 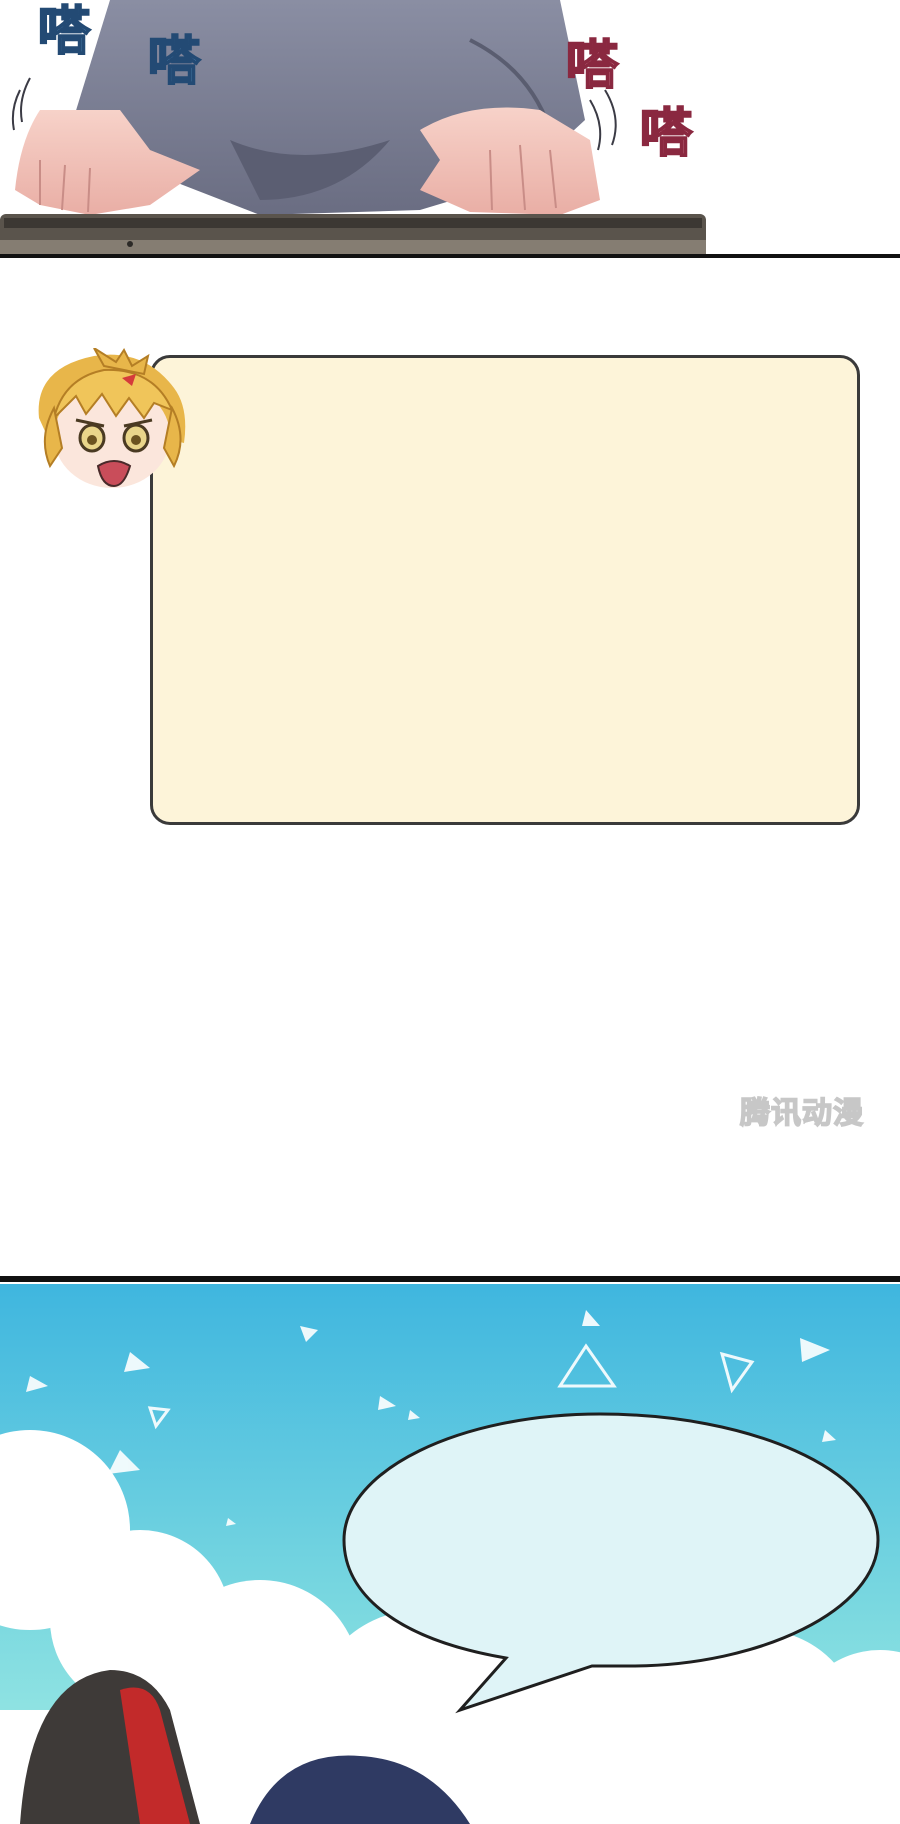 I want to click on sfx-tap-3: 嗒, so click(x=592, y=65).